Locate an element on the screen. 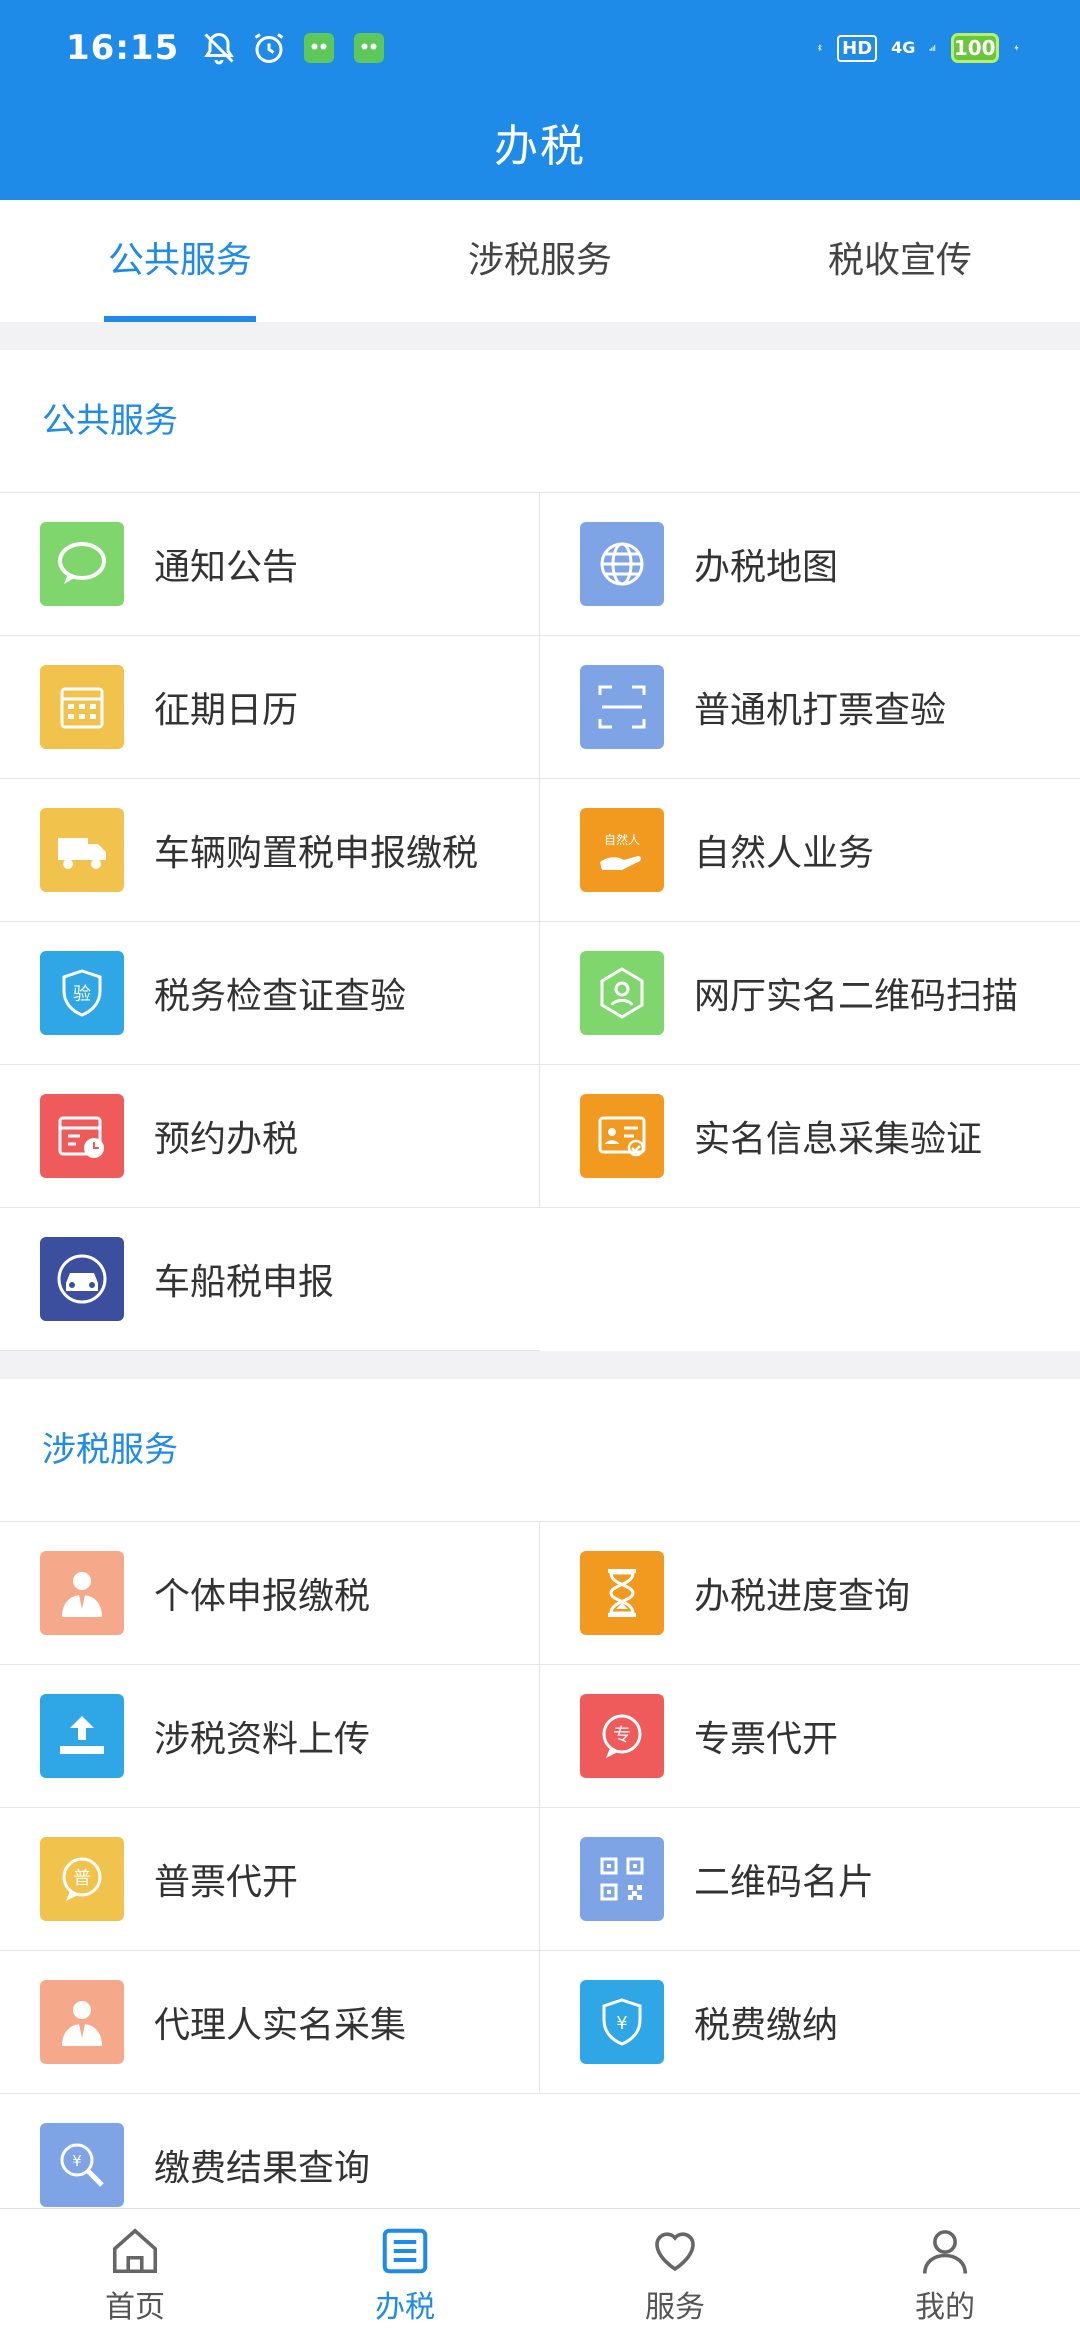 Image resolution: width=1080 pixels, height=2341 pixels. nav-mine: 我的 is located at coordinates (945, 2275).